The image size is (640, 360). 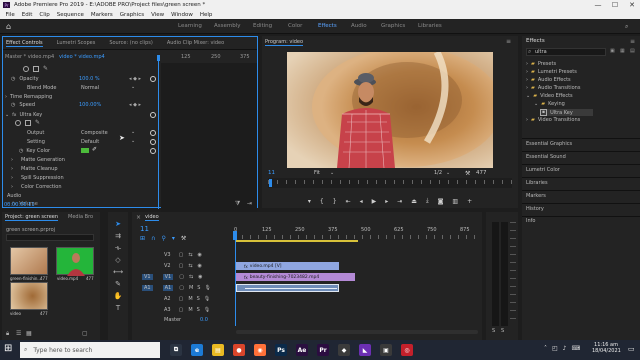 I want to click on pen-tool-icon: ✎, so click(x=118, y=284).